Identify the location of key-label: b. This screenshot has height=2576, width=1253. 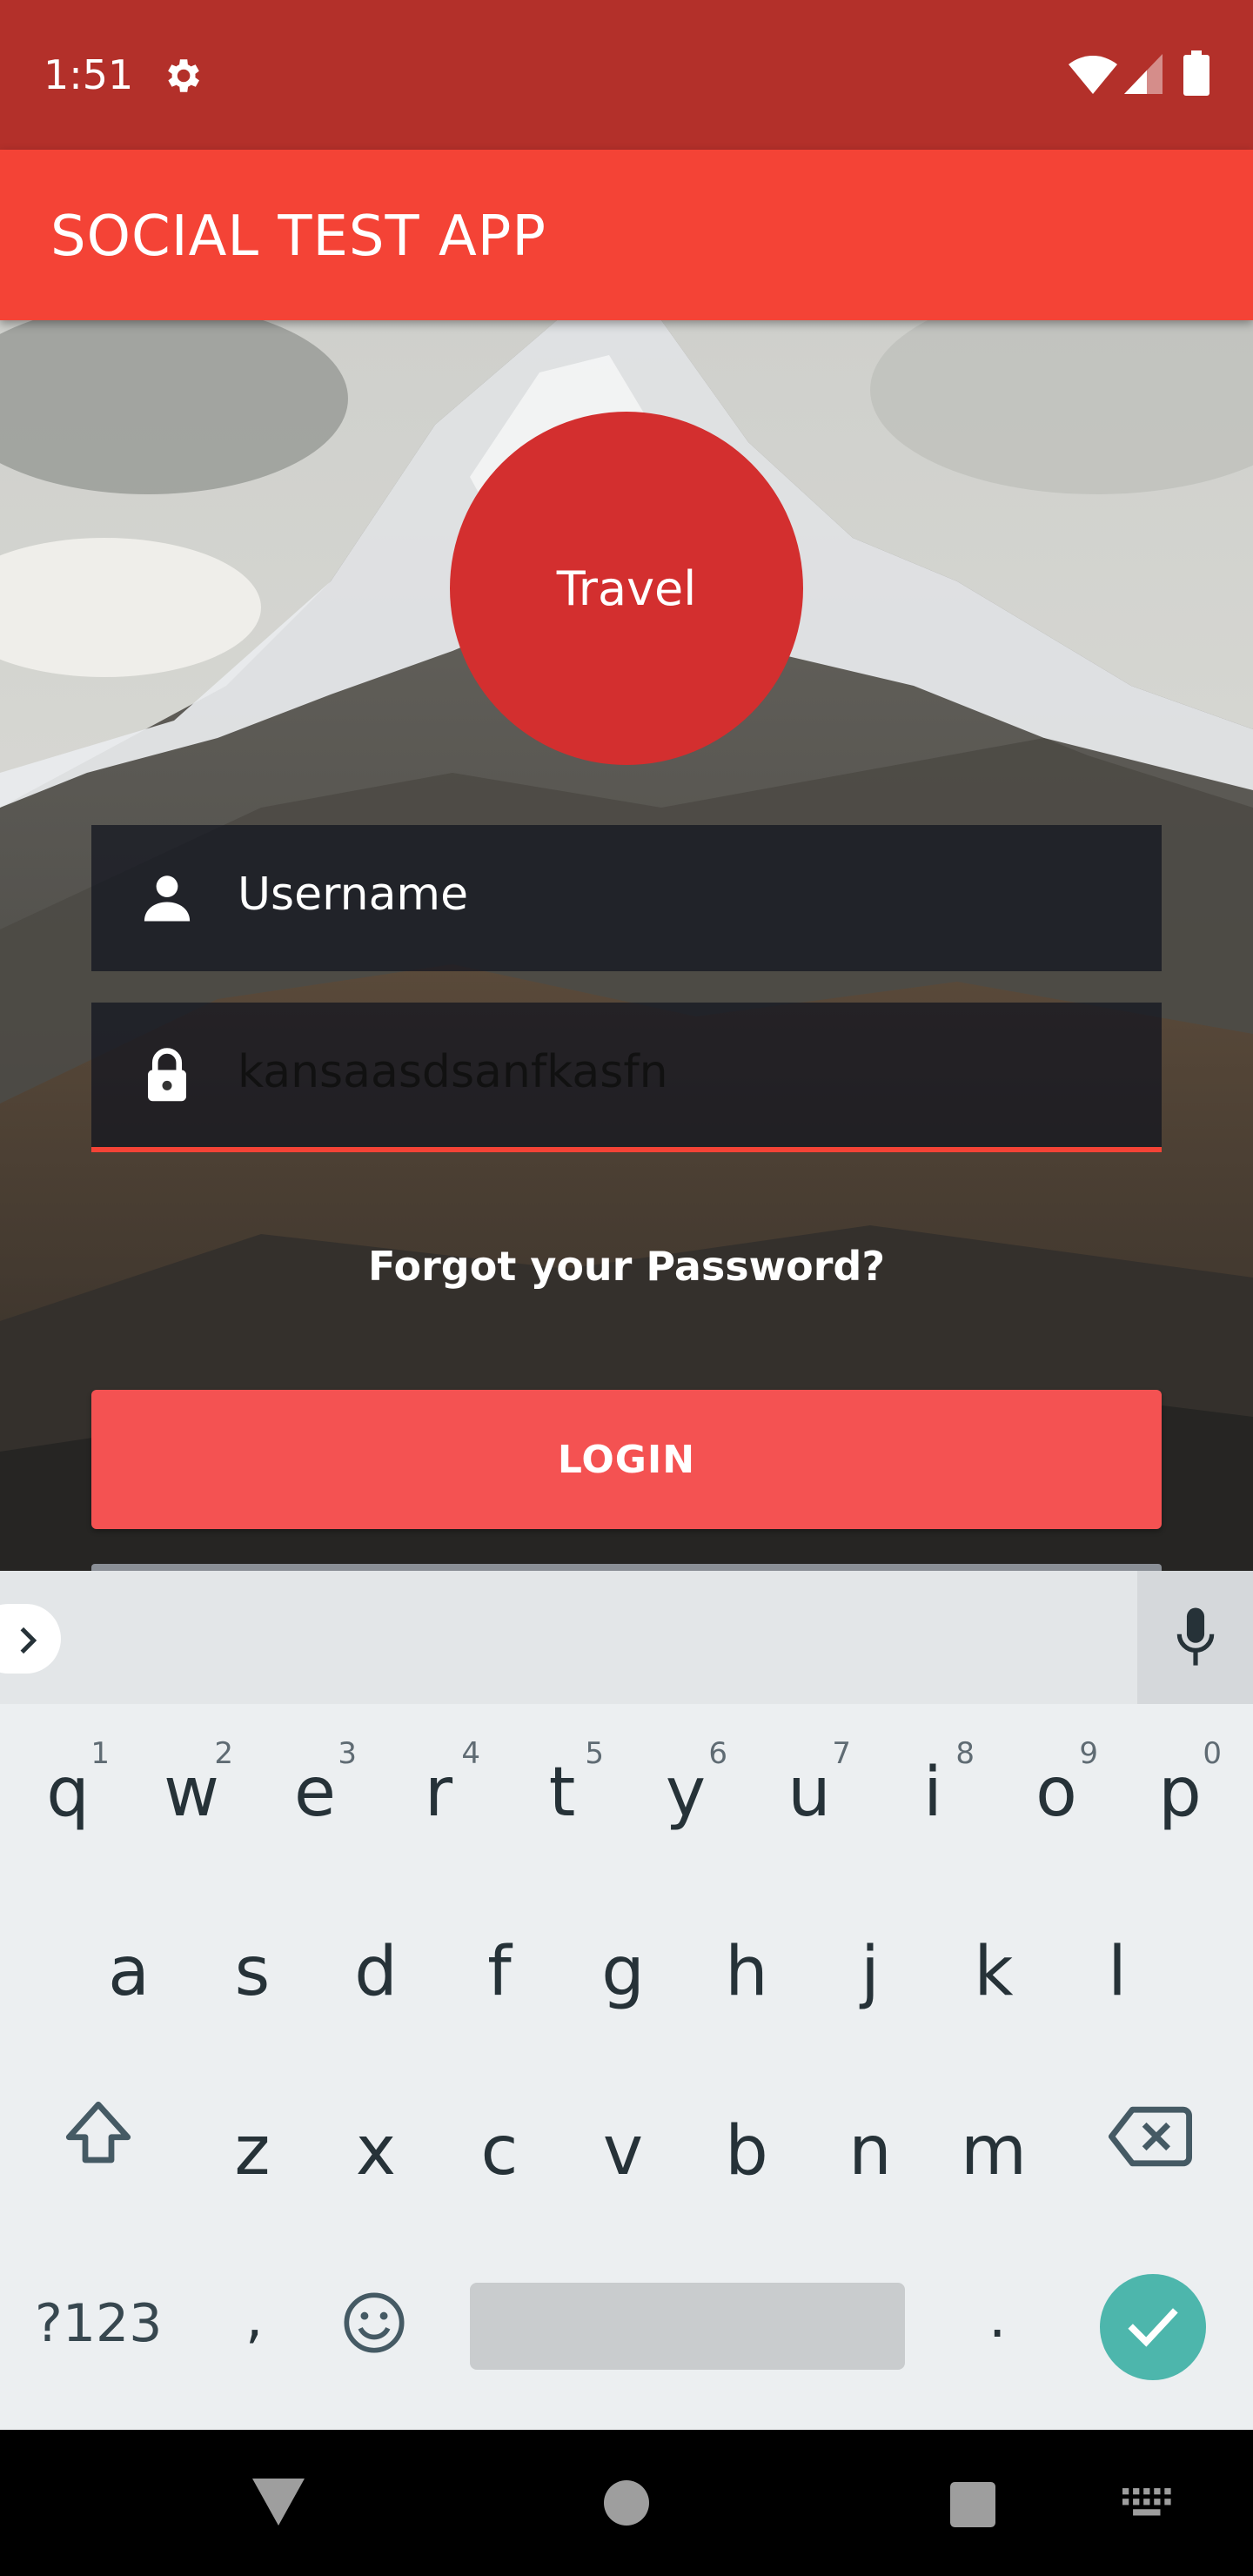
(746, 2151).